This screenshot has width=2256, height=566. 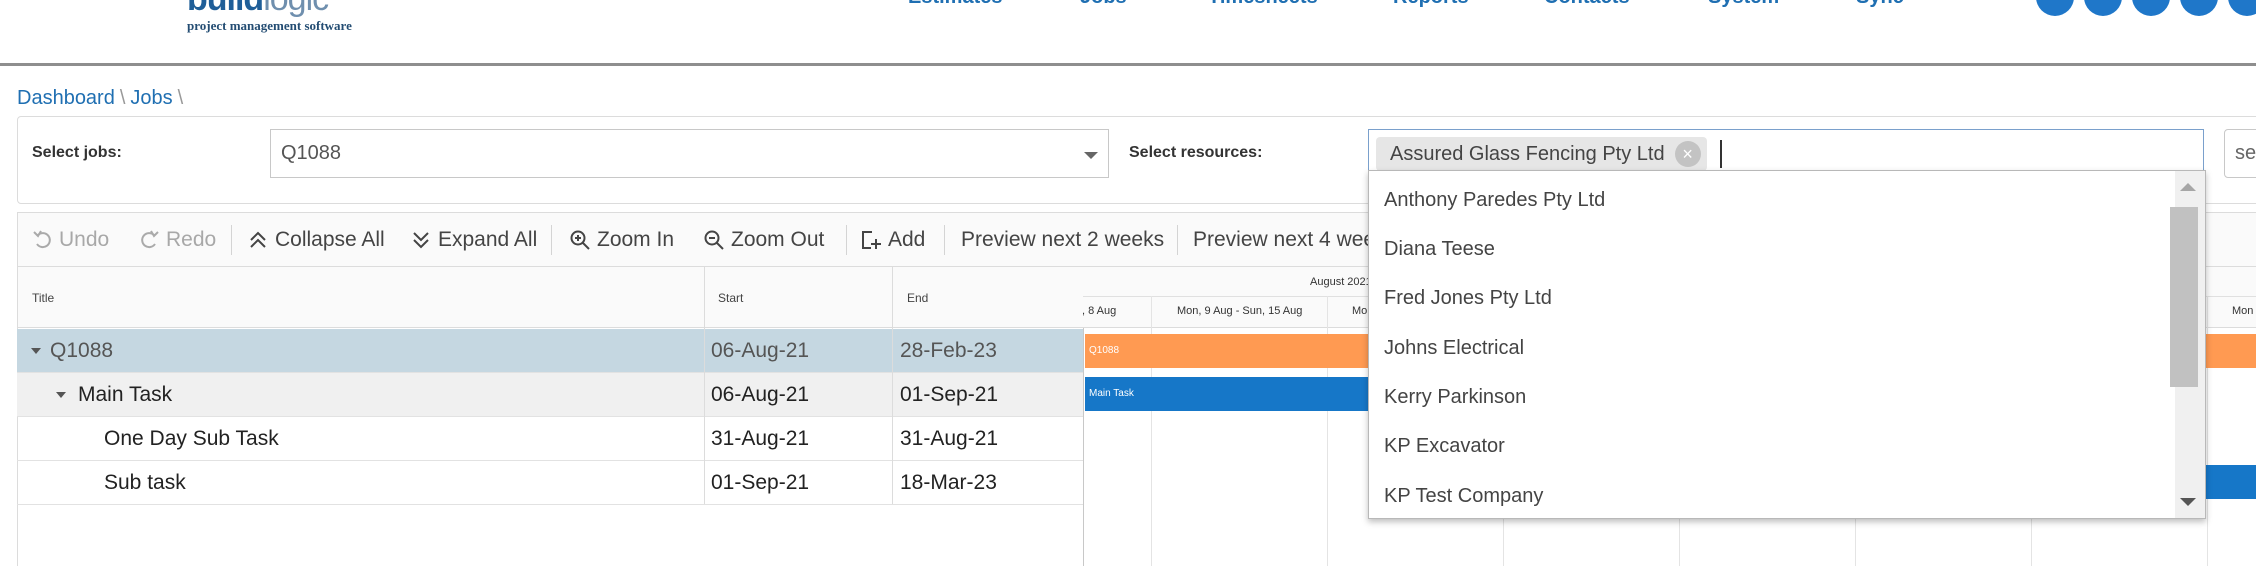 I want to click on expand-icon, so click(x=421, y=240).